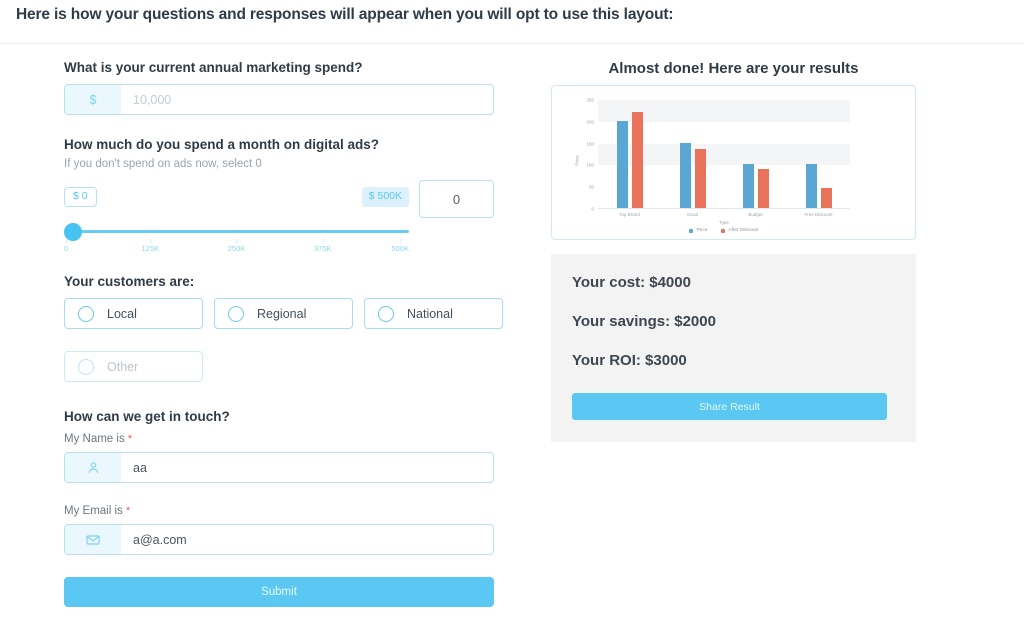 This screenshot has height=621, width=1024. I want to click on ads-hint-text: If you don't spend on ads now, select 0, so click(163, 164).